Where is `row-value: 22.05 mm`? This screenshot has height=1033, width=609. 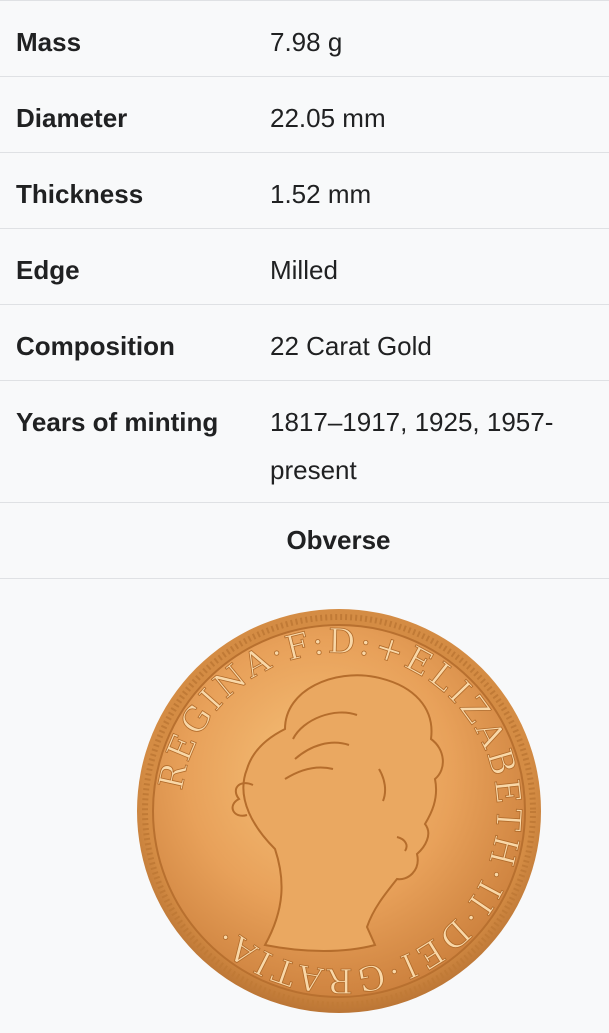 row-value: 22.05 mm is located at coordinates (328, 118).